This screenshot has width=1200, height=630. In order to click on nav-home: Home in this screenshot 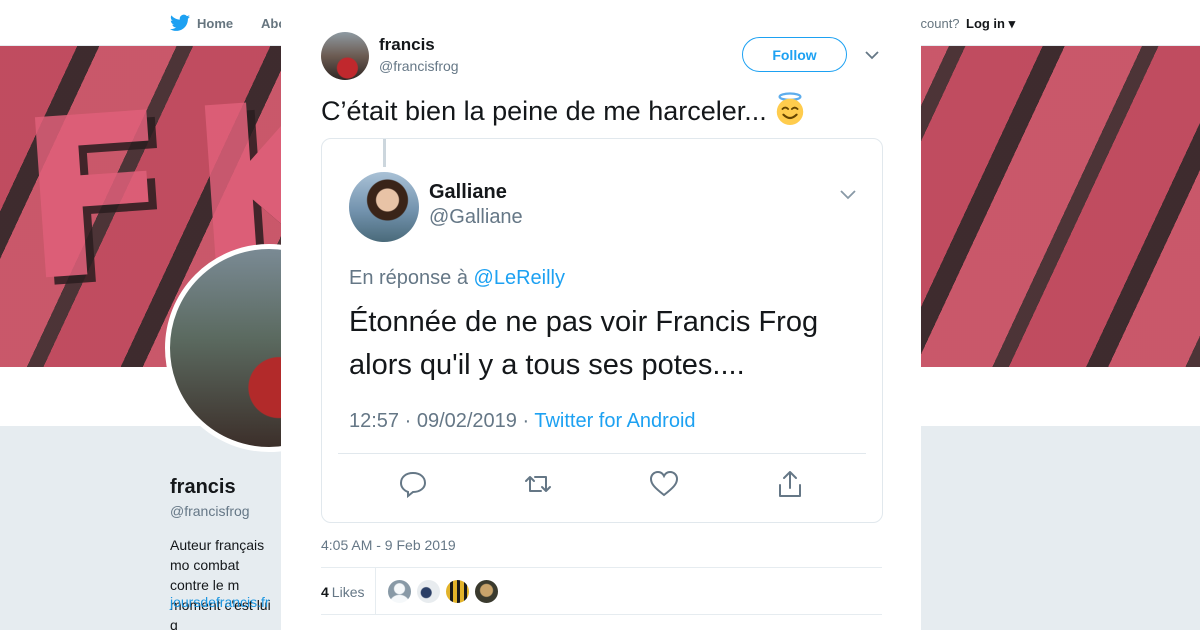, I will do `click(215, 23)`.